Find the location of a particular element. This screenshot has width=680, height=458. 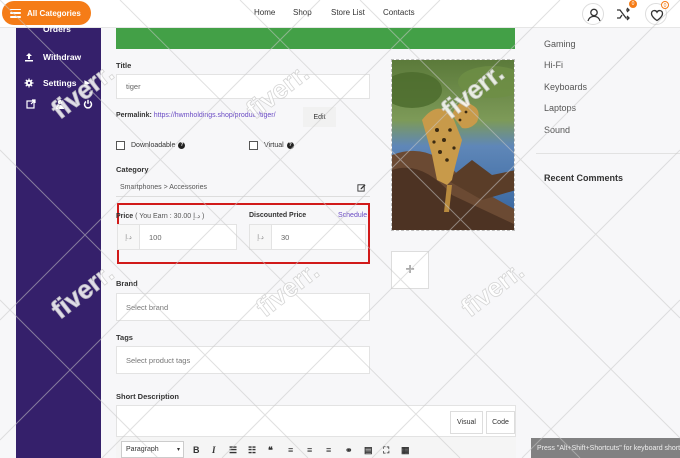

category-value: Smartphones > Accessories is located at coordinates (163, 187).